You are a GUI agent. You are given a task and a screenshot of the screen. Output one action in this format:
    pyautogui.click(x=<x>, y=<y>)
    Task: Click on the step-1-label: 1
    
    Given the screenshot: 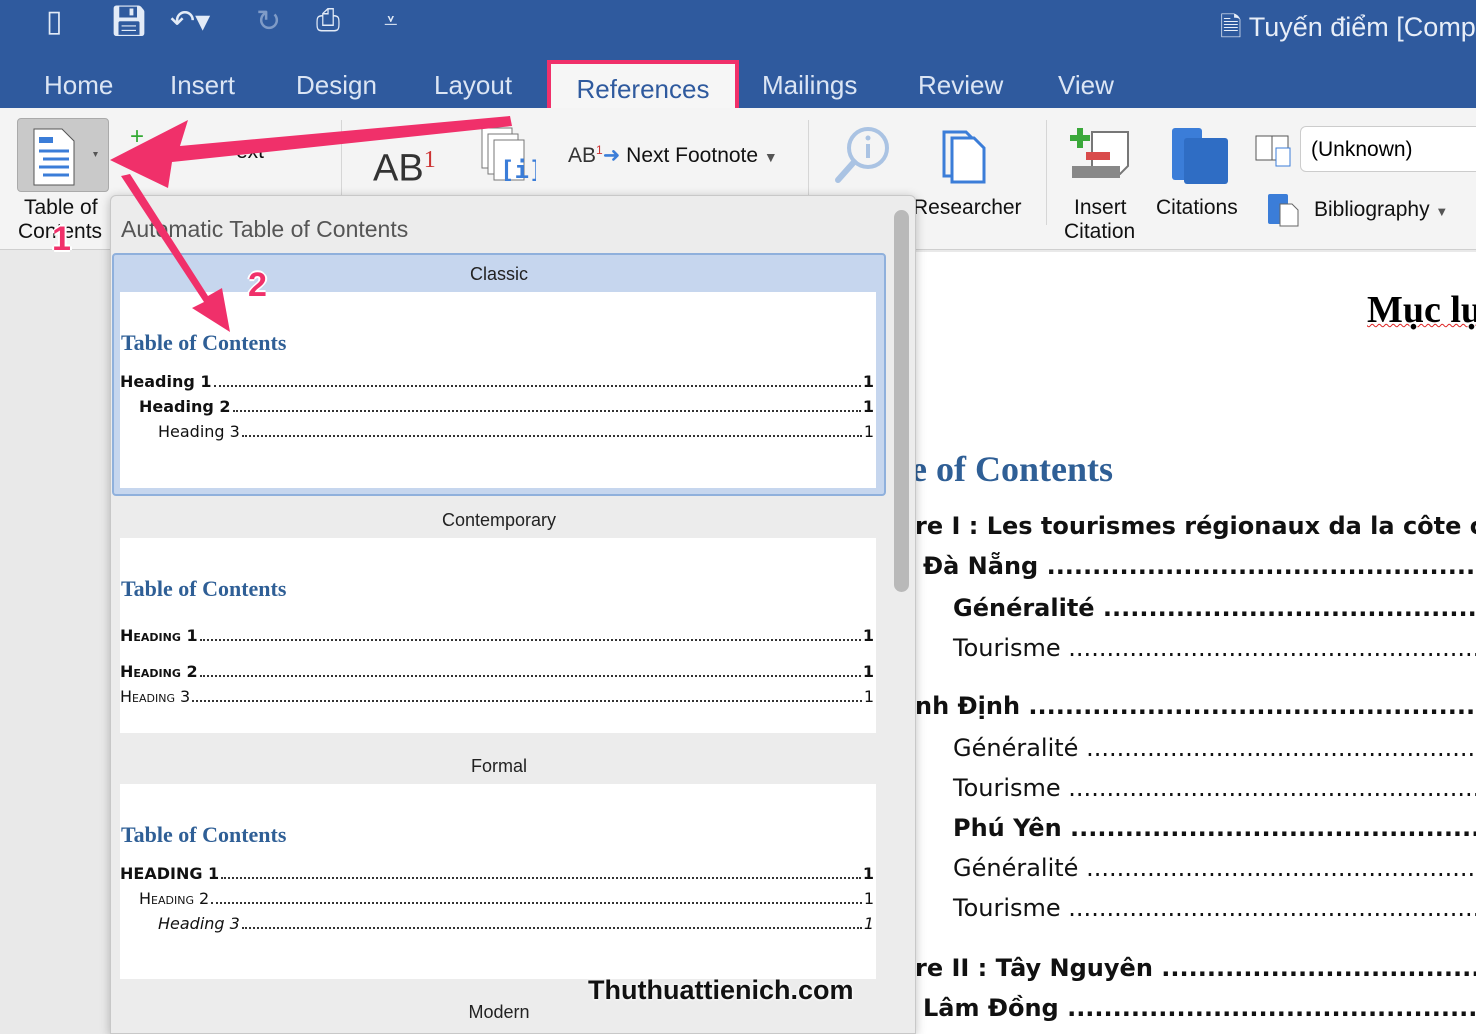 What is the action you would take?
    pyautogui.click(x=61, y=239)
    